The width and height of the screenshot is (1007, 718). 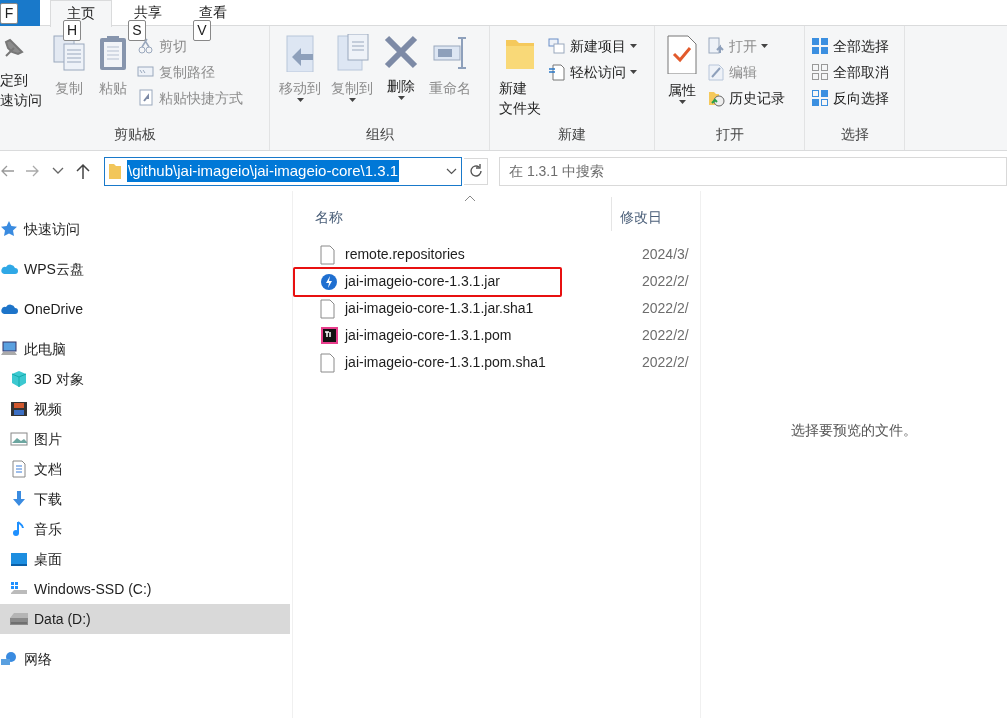 What do you see at coordinates (655, 214) in the screenshot?
I see `column-header: 修改日` at bounding box center [655, 214].